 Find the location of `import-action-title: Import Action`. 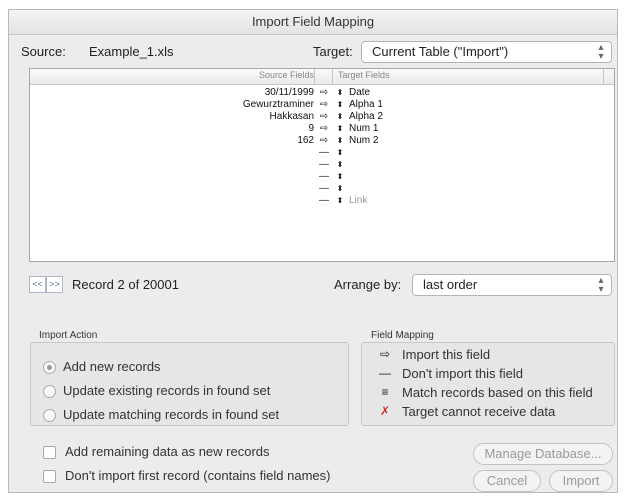

import-action-title: Import Action is located at coordinates (68, 335).